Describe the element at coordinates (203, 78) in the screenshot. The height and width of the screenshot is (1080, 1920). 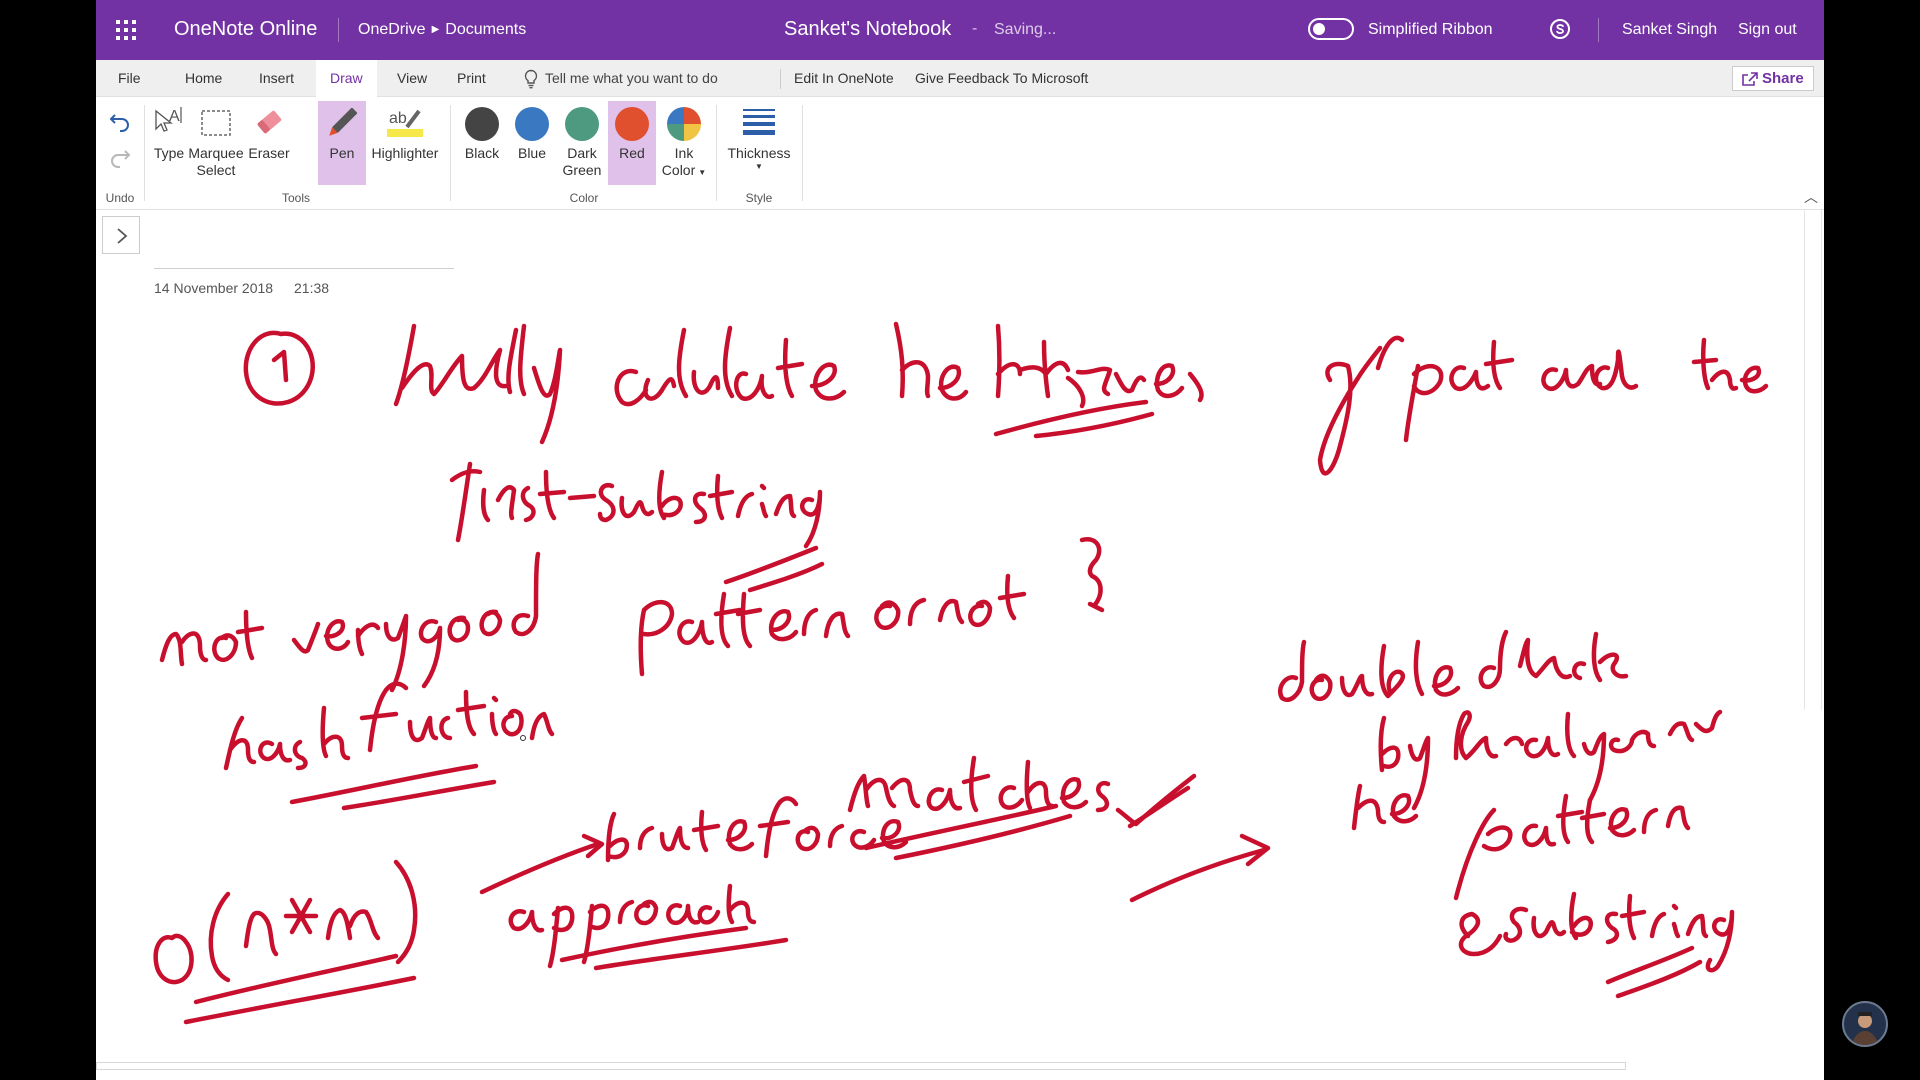
I see `tab-home: Home` at that location.